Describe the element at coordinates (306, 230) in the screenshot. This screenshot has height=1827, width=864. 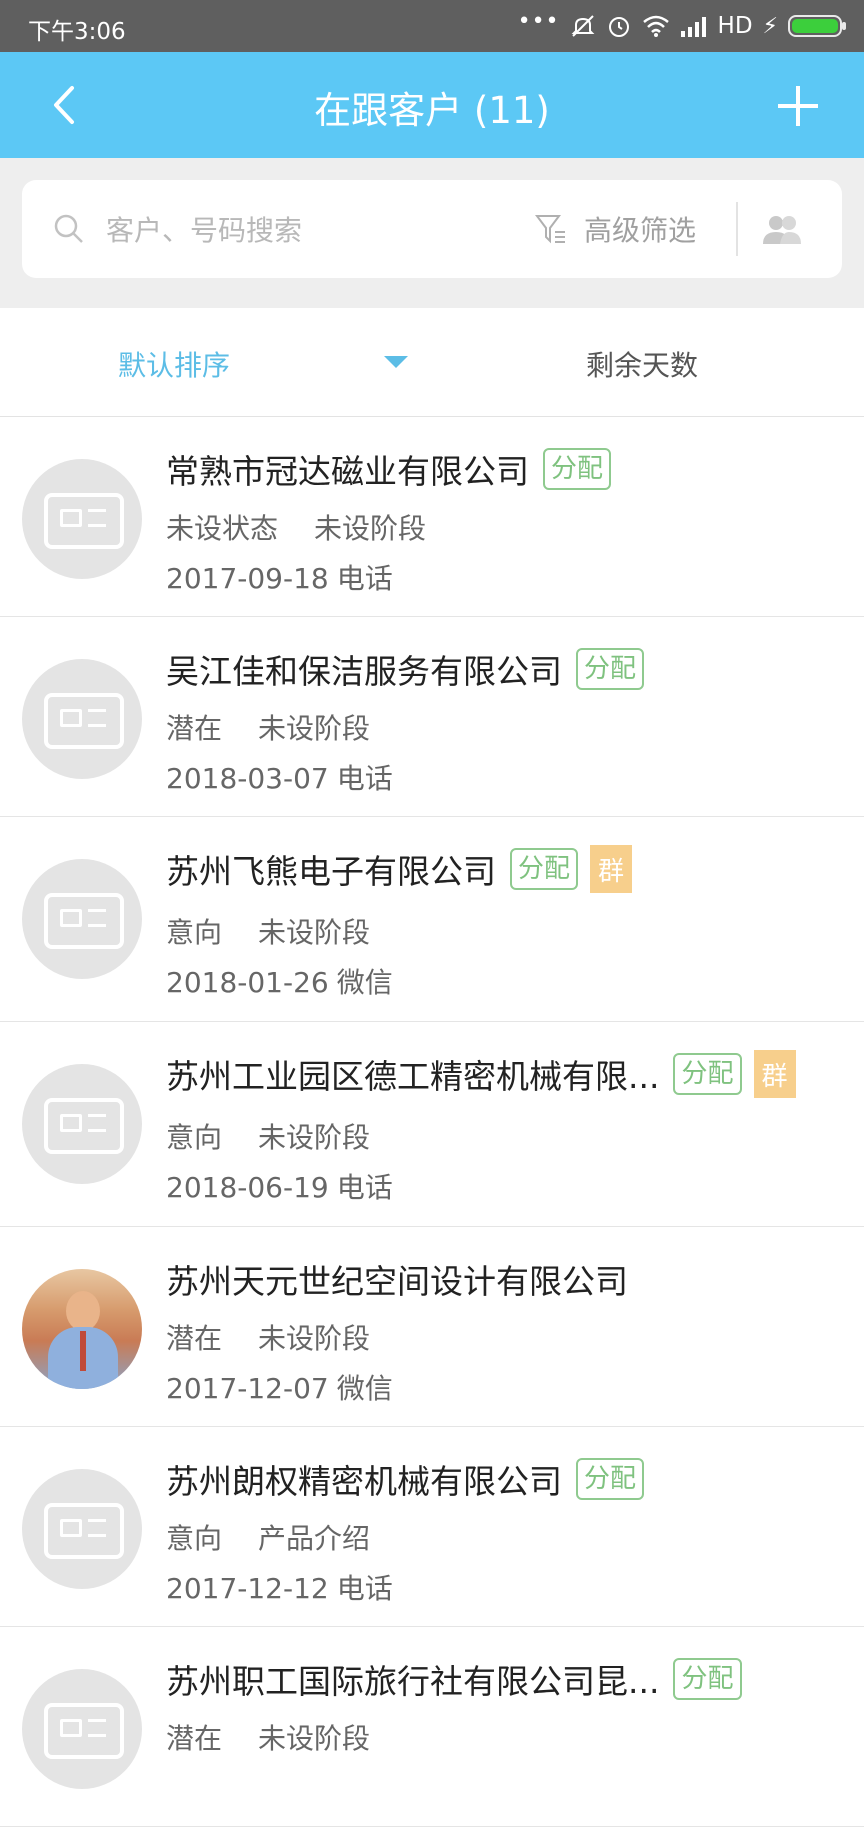
I see `search-input` at that location.